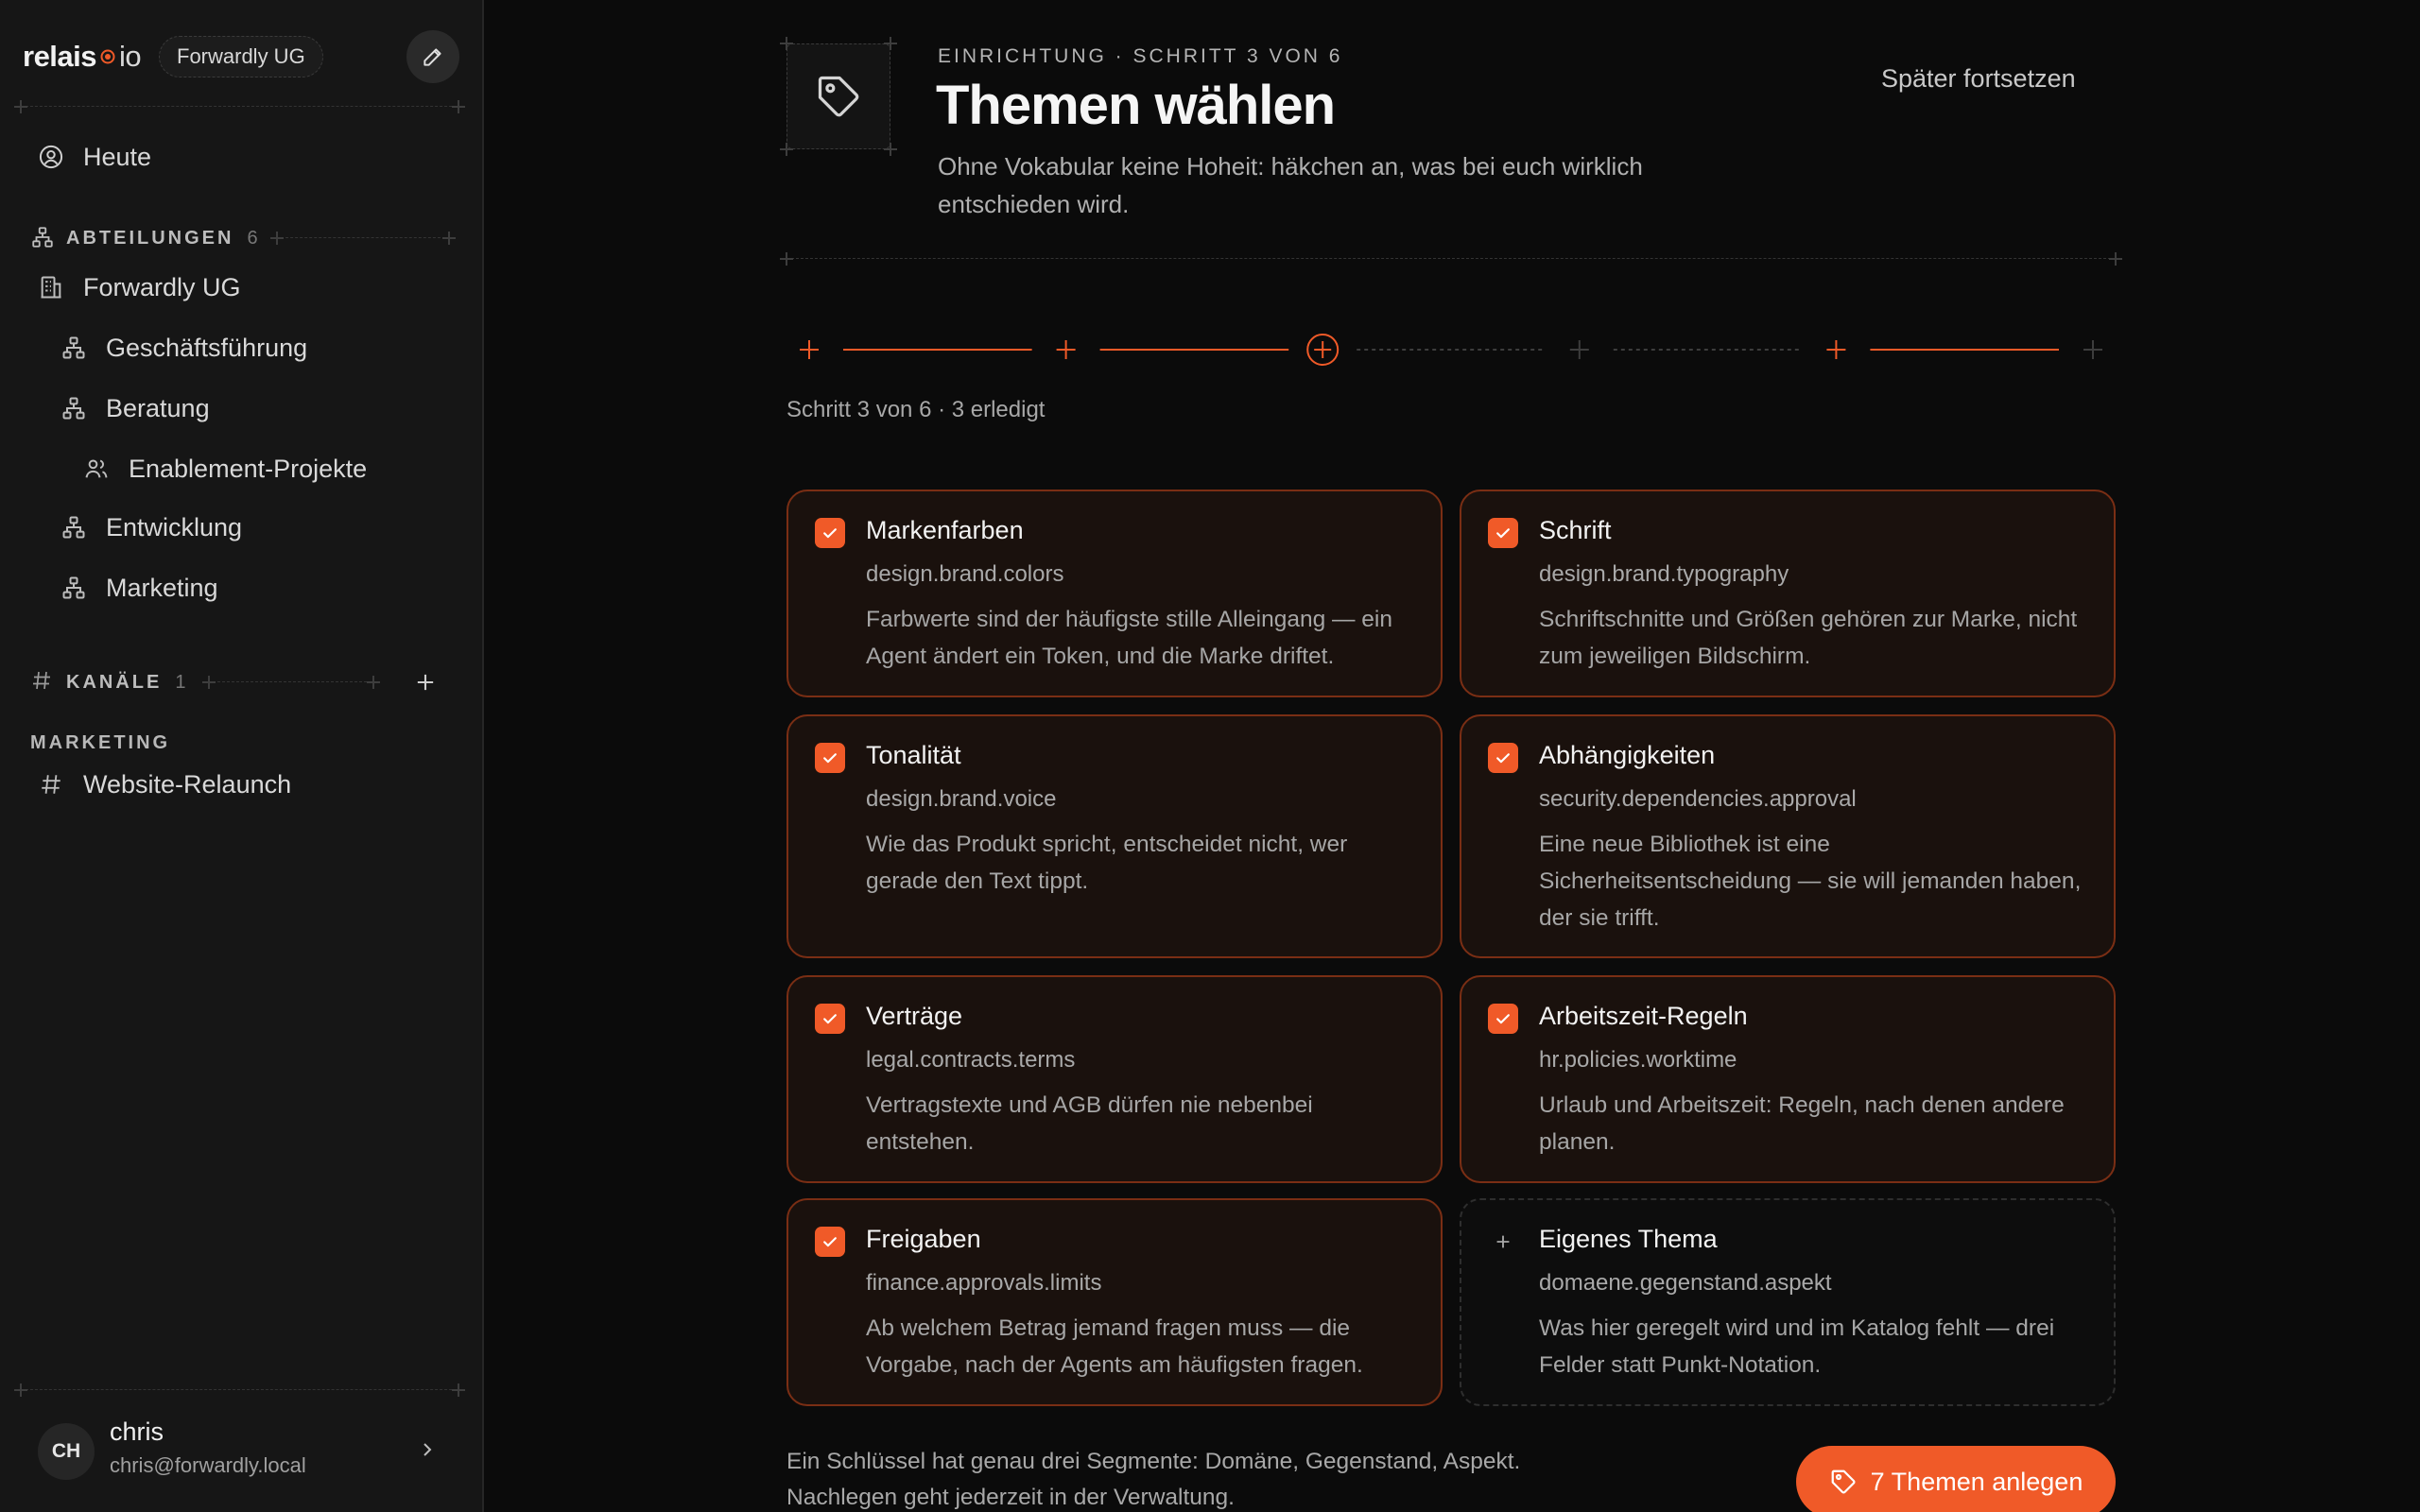 The width and height of the screenshot is (2420, 1512). I want to click on pencil-icon, so click(432, 57).